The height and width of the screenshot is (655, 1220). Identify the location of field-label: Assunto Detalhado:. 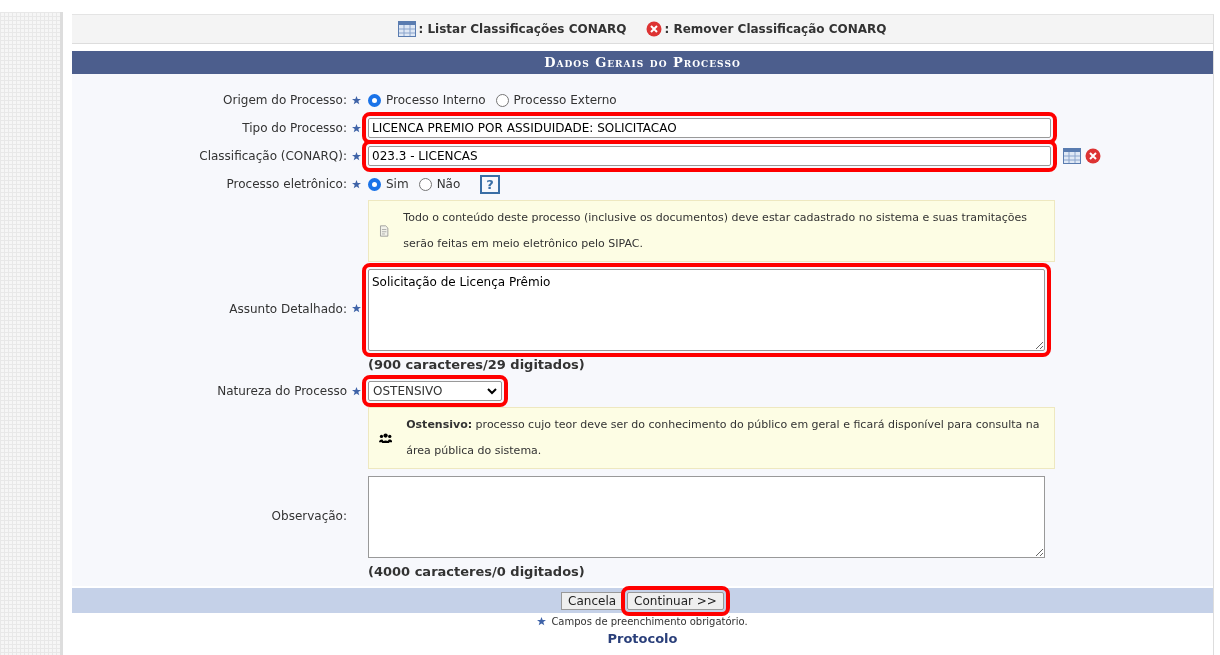
(288, 308).